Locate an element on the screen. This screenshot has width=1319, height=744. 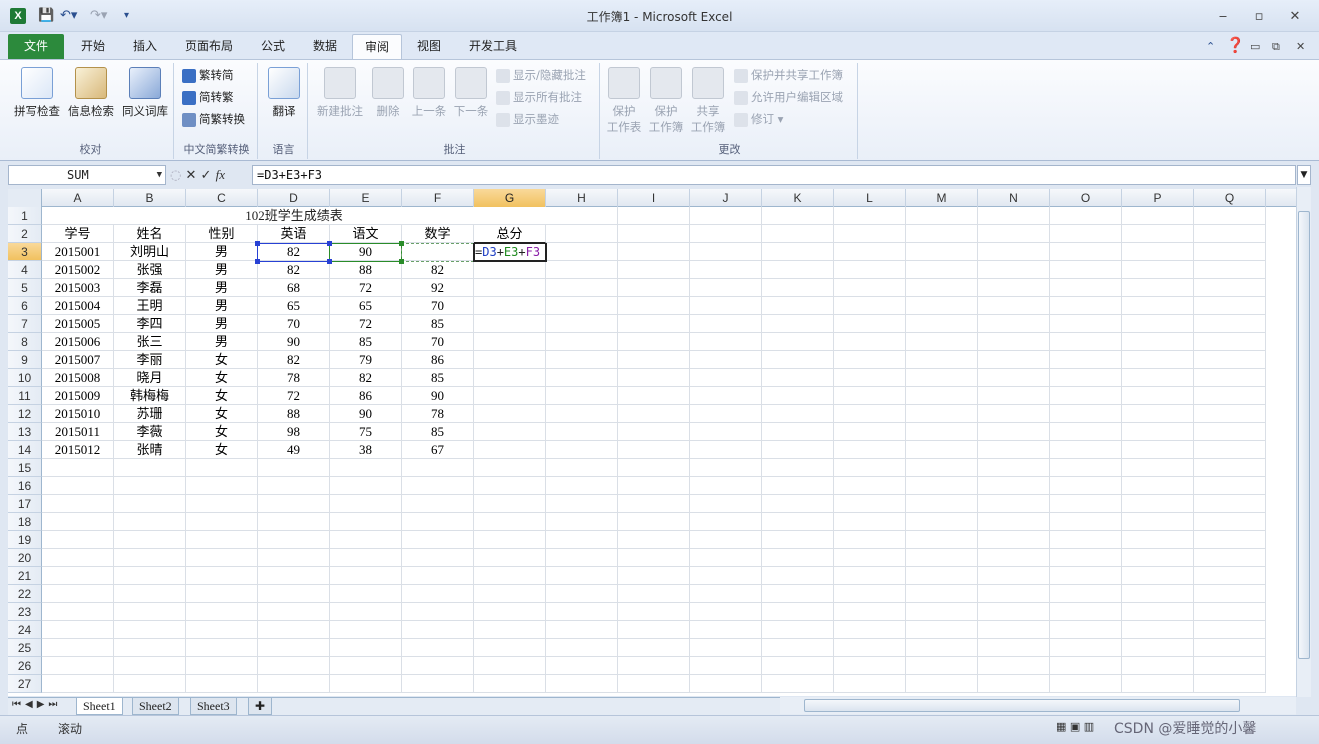
protect-share-workbook-button: 保护并共享工作簿 is located at coordinates (788, 75).